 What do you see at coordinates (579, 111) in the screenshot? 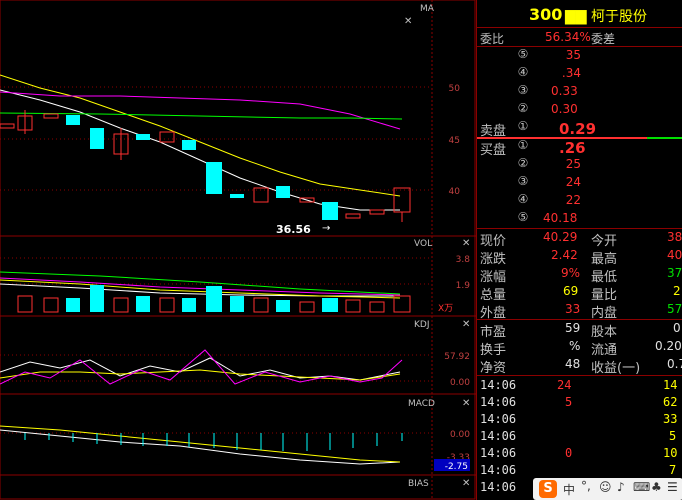
I see `ask-row-2: ② 0.30` at bounding box center [579, 111].